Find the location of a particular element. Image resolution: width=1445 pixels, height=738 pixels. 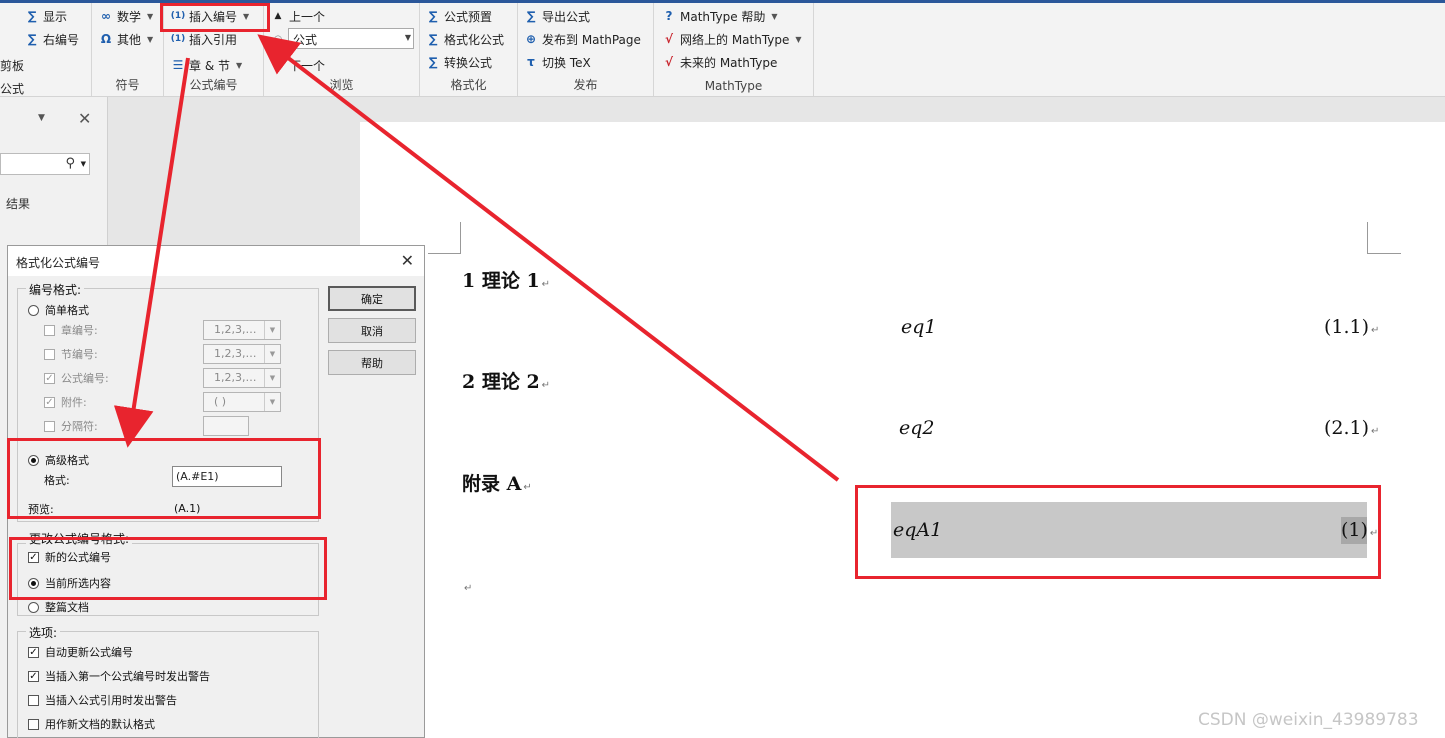

arrow-ribbon-to-dialog is located at coordinates (151, 252).